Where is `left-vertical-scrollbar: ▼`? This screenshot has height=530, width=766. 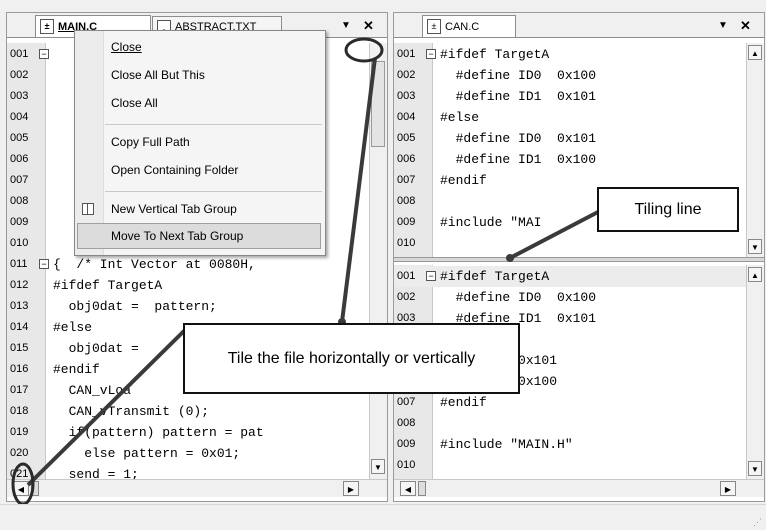
left-vertical-scrollbar: ▼ is located at coordinates (378, 261).